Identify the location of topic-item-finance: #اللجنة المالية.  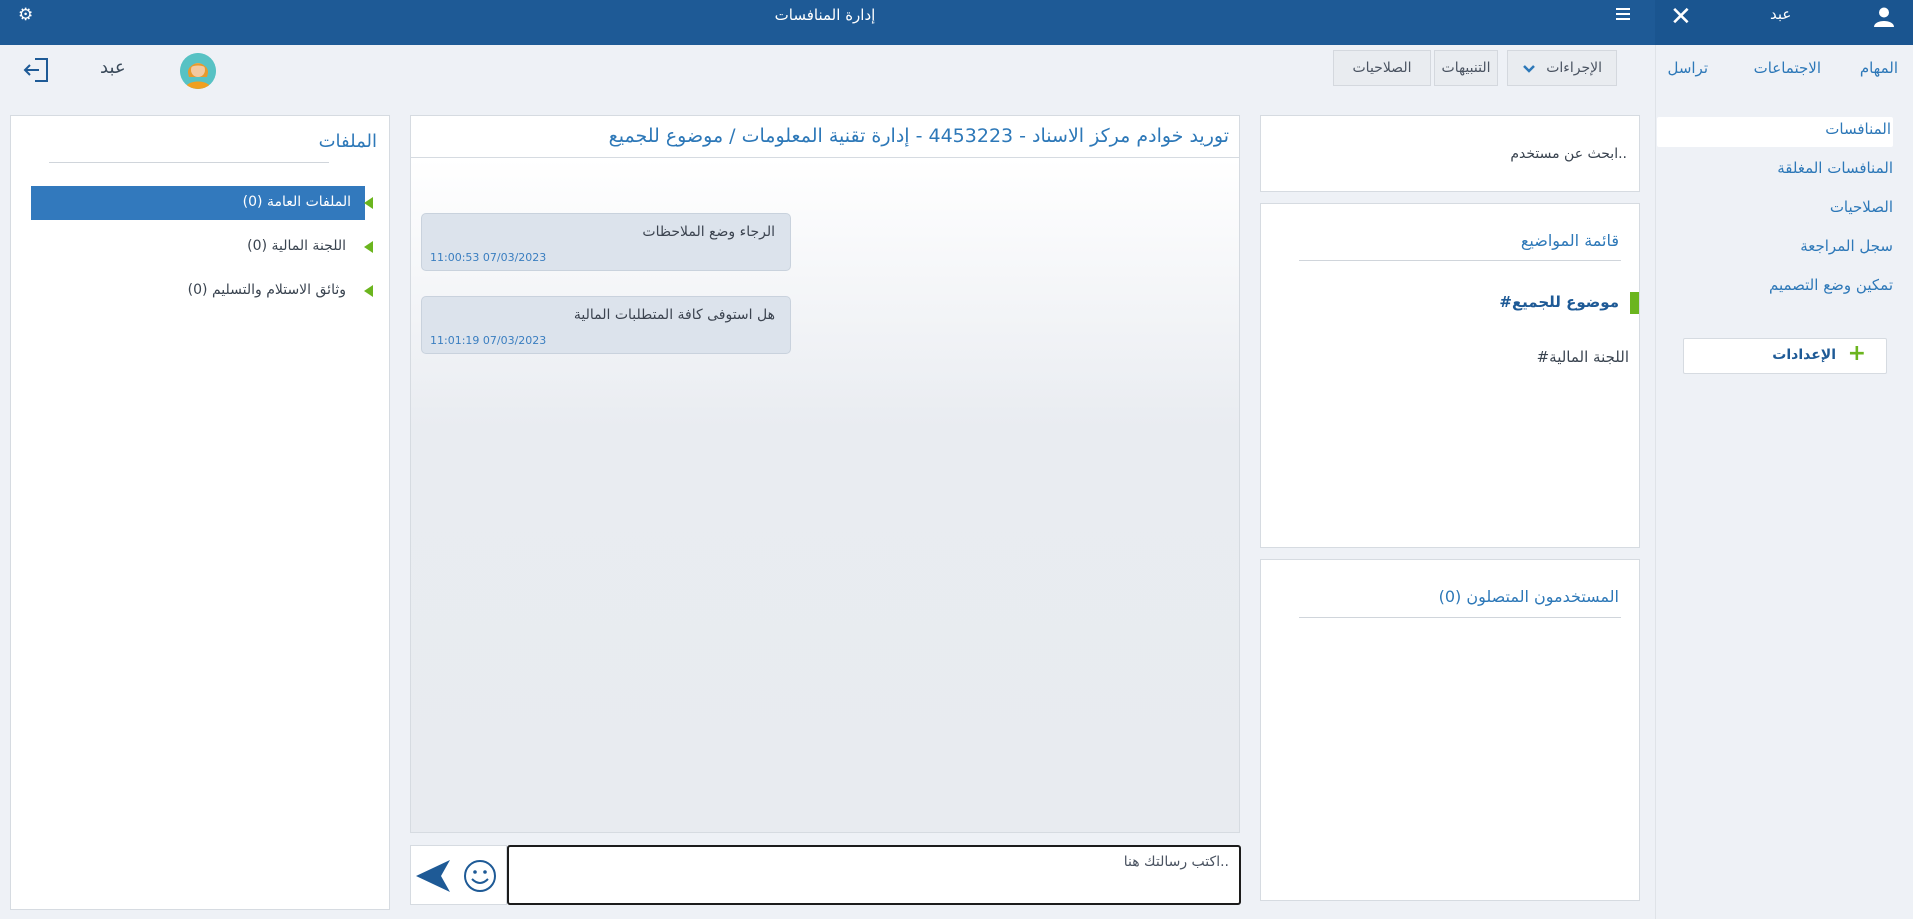
(1583, 357).